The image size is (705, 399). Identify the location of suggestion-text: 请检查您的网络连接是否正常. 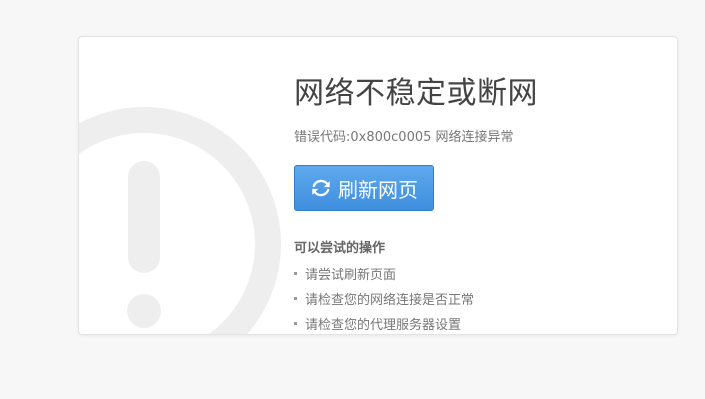
(390, 300).